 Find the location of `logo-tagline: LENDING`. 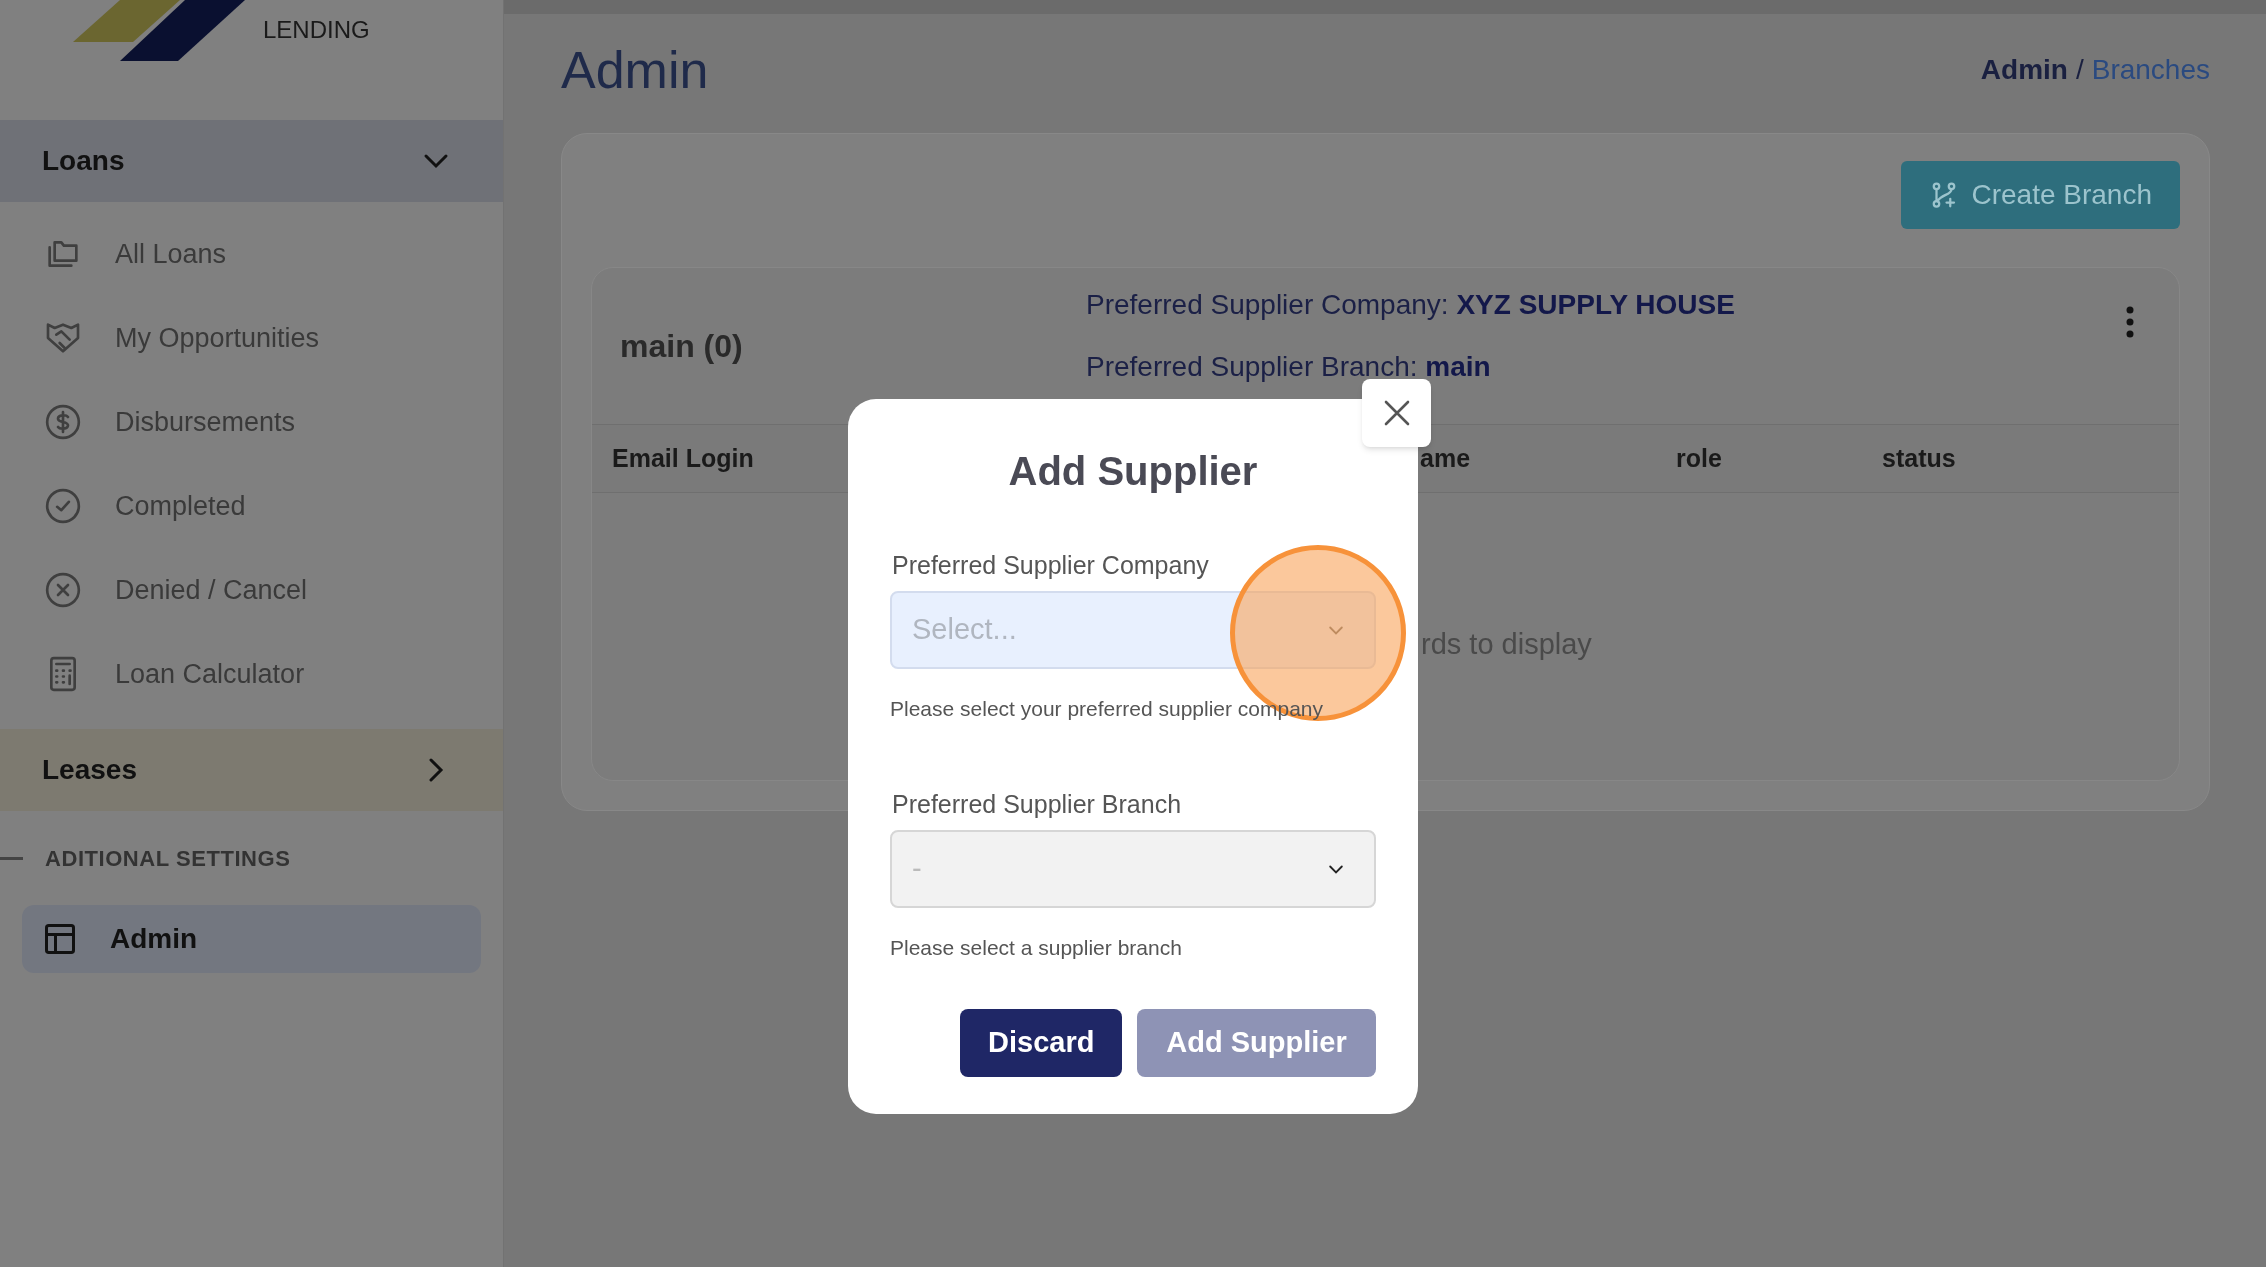

logo-tagline: LENDING is located at coordinates (316, 30).